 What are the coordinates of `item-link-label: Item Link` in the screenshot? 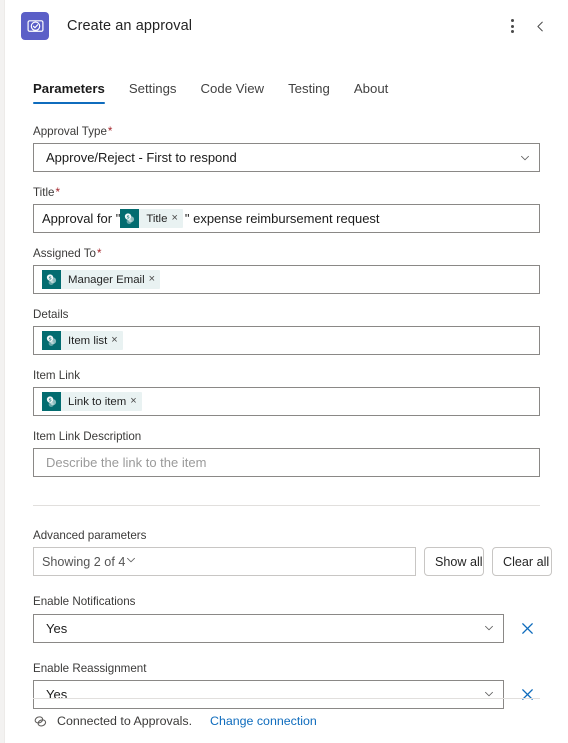 It's located at (57, 376).